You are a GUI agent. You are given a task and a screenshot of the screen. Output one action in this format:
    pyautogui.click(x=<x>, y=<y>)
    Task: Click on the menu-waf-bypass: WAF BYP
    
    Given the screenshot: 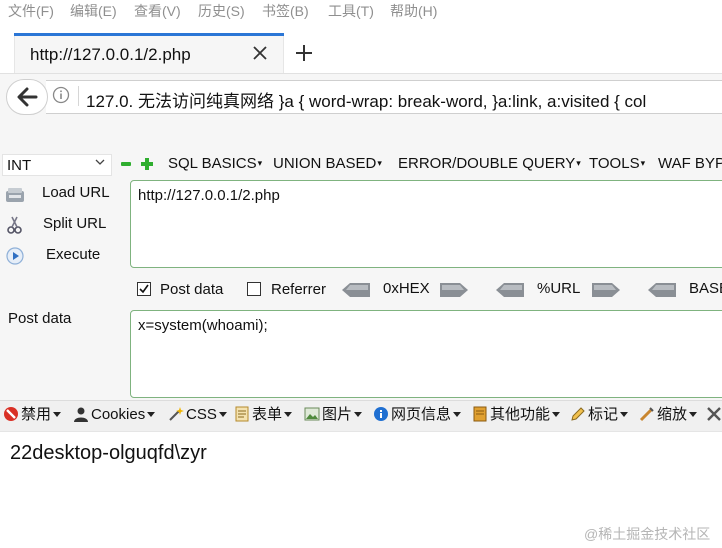 What is the action you would take?
    pyautogui.click(x=690, y=163)
    